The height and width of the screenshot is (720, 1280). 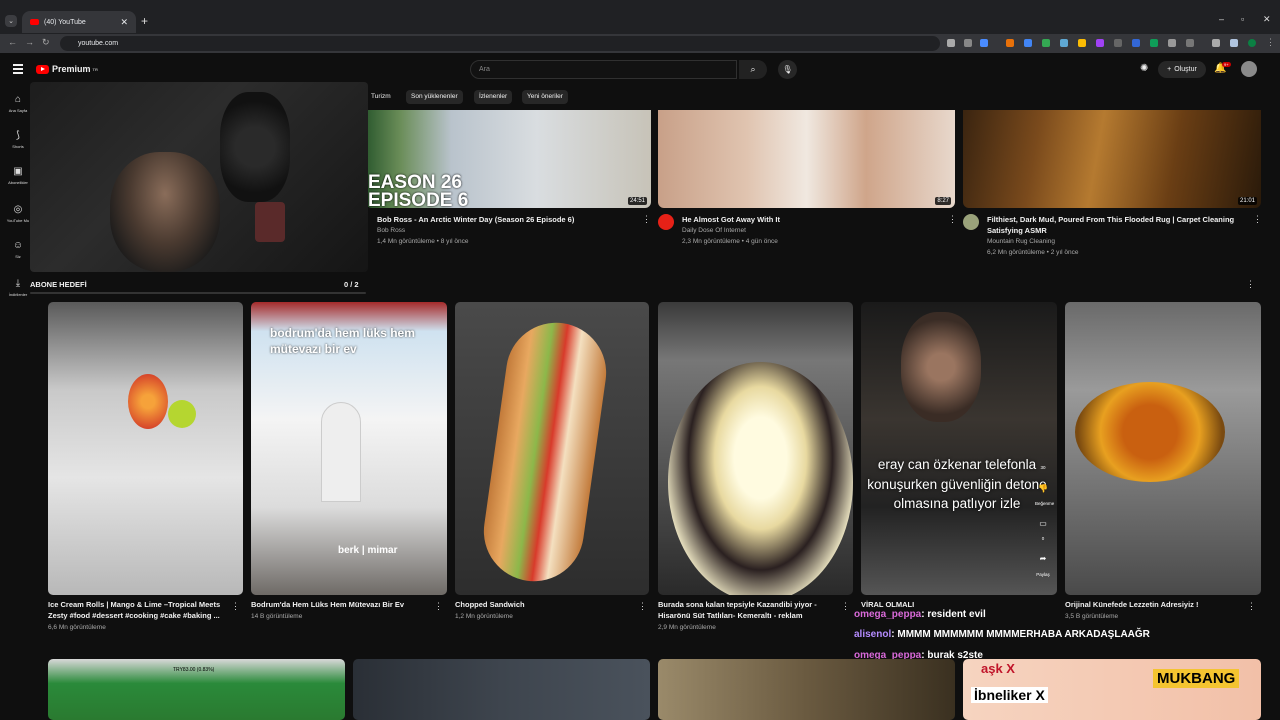 I want to click on webcam-overlay, so click(x=199, y=177).